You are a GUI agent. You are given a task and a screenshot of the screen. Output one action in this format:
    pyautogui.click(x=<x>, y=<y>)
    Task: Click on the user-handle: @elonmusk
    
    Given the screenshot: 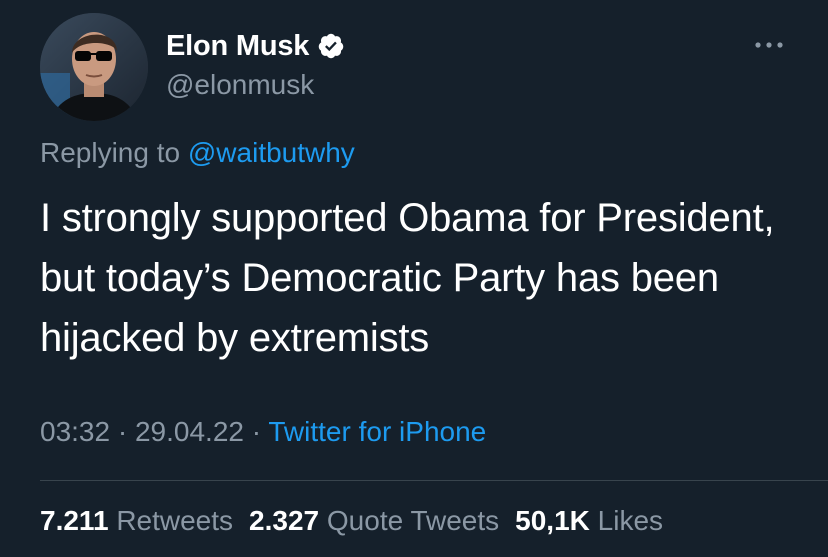 What is the action you would take?
    pyautogui.click(x=255, y=85)
    